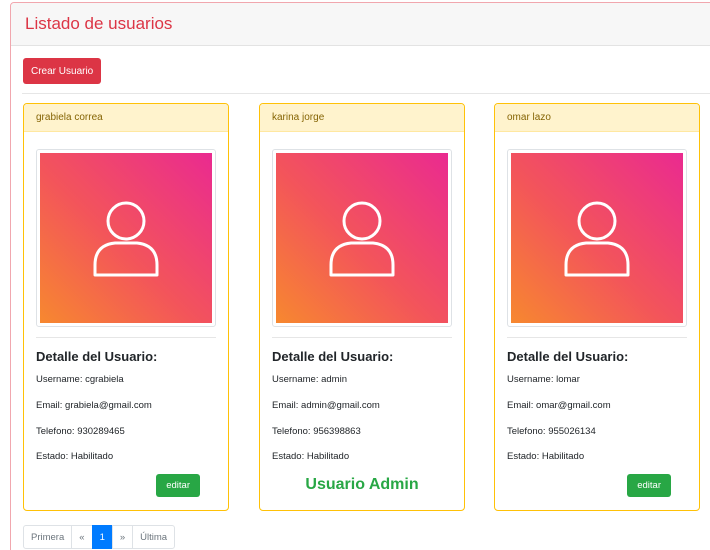 This screenshot has width=710, height=550. Describe the element at coordinates (362, 118) in the screenshot. I see `card-header: karina jorge` at that location.